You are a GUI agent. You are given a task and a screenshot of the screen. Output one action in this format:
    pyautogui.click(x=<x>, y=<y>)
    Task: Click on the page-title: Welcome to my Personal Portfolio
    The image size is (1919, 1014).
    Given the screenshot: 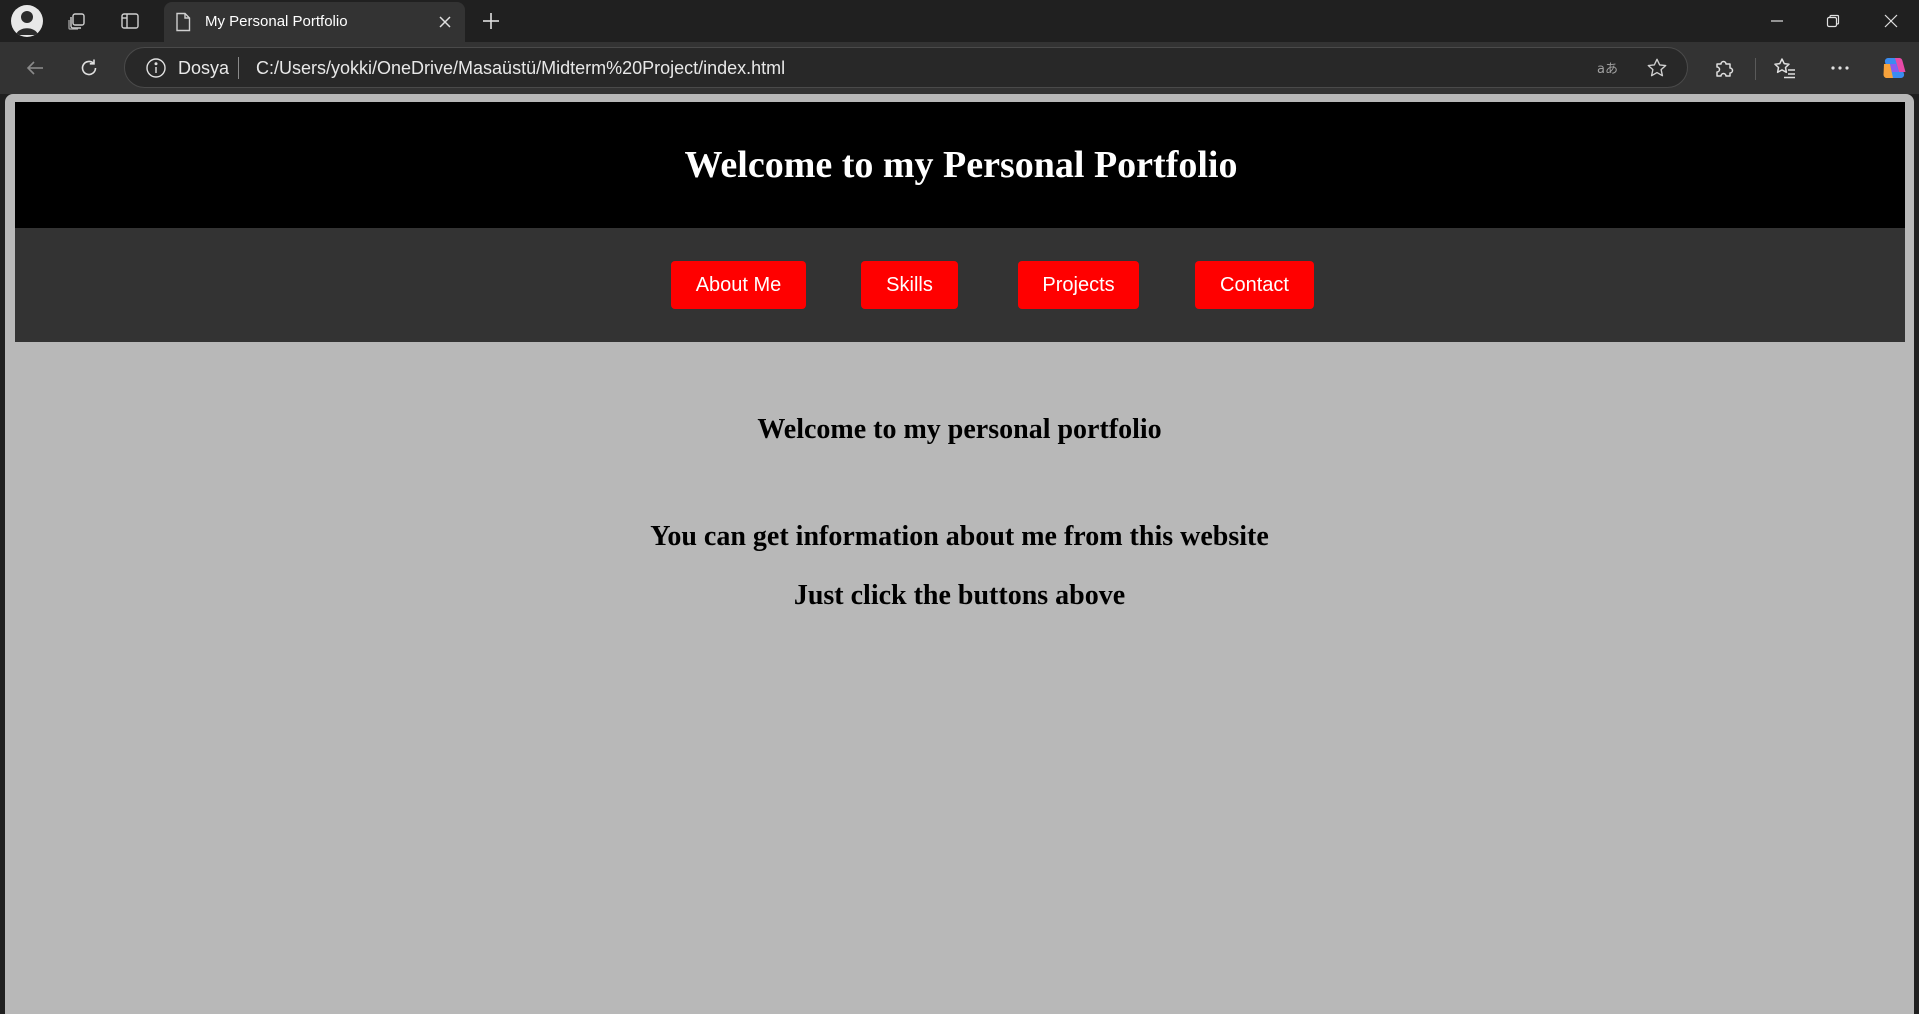 What is the action you would take?
    pyautogui.click(x=961, y=165)
    